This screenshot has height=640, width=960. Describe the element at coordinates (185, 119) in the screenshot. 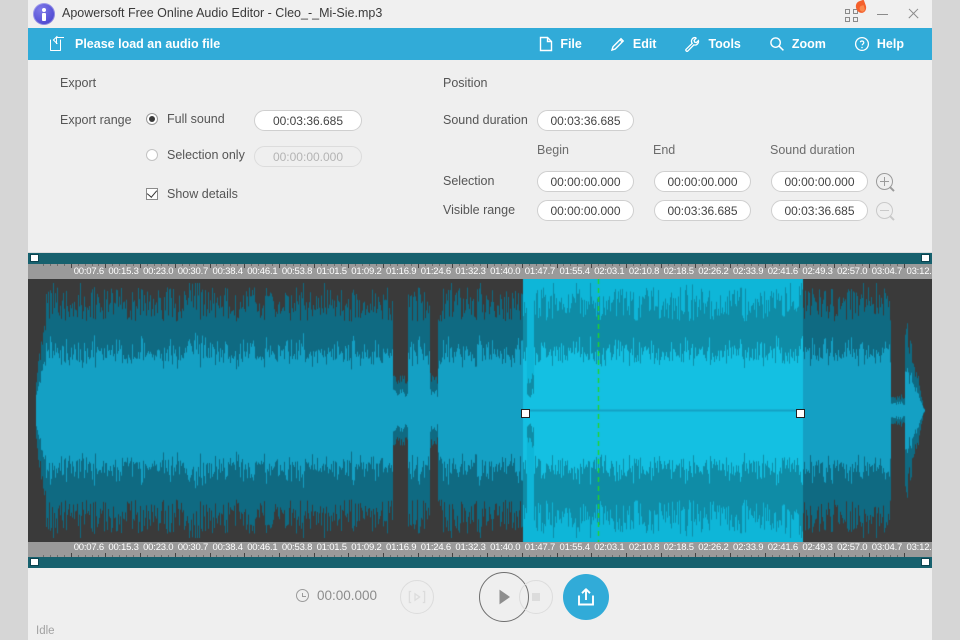

I see `full-sound-option: Full sound` at that location.